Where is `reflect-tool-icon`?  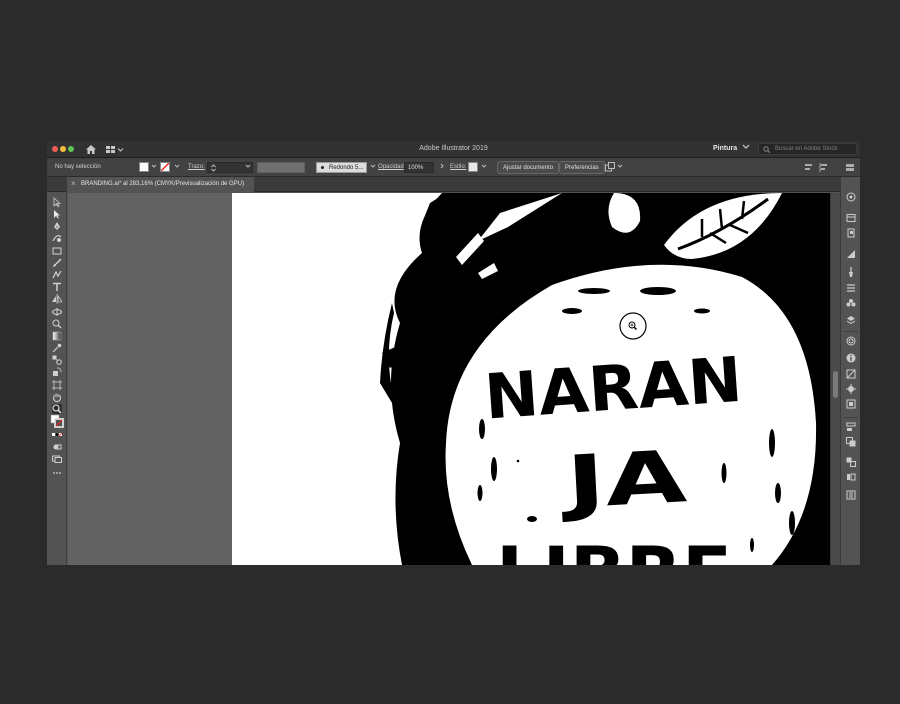 reflect-tool-icon is located at coordinates (57, 299).